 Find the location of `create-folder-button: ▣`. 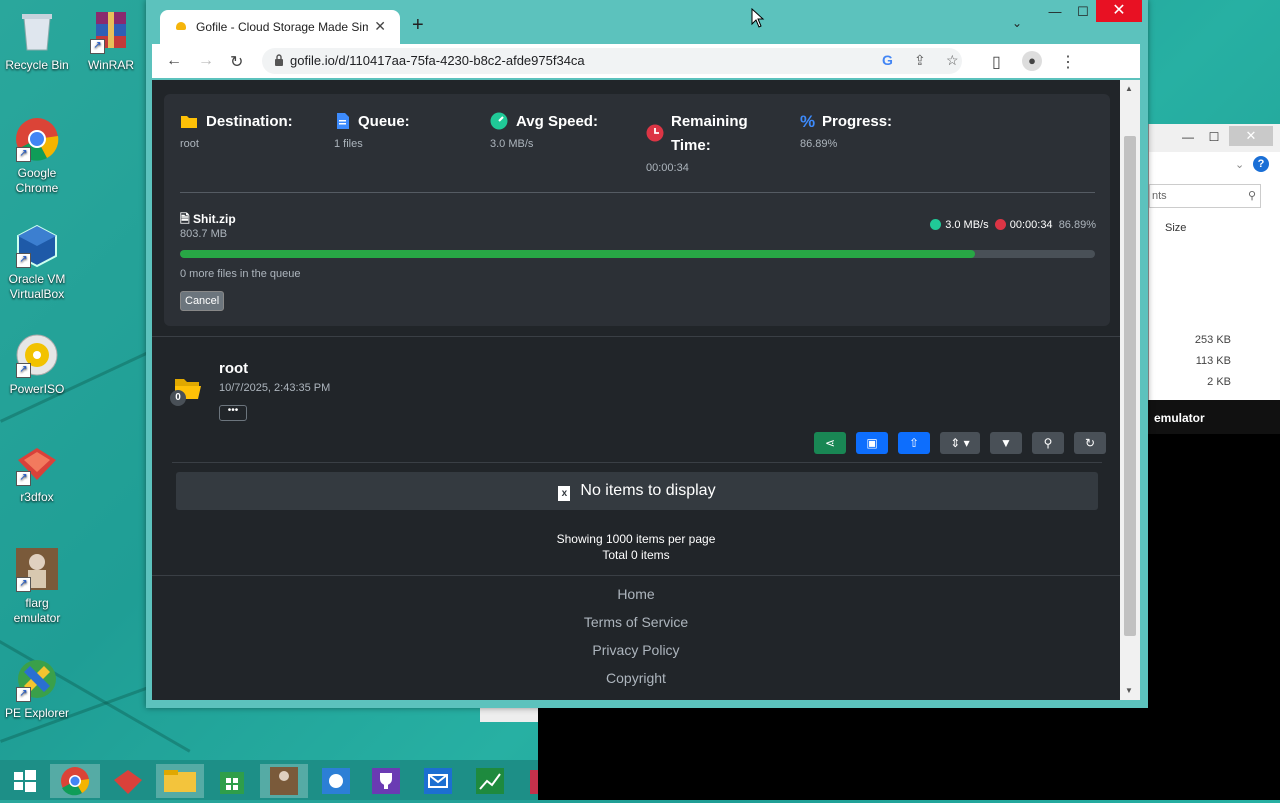

create-folder-button: ▣ is located at coordinates (872, 443).